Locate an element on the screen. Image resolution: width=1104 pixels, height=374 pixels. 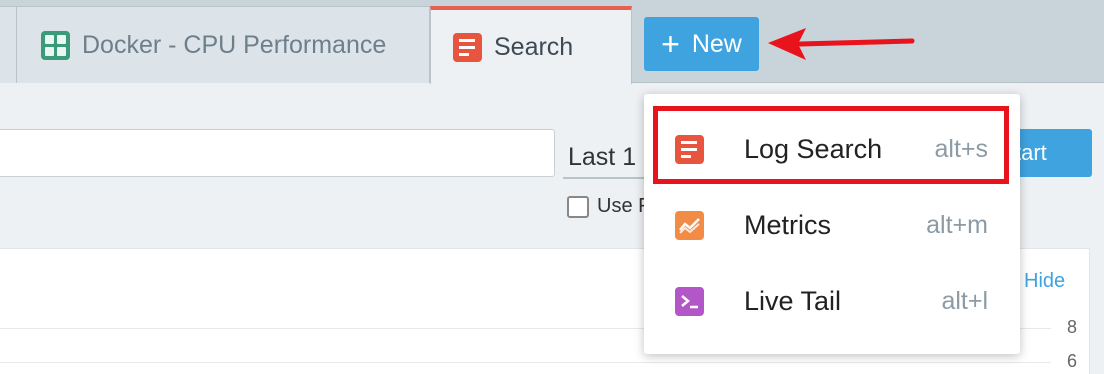
menu-item-metrics: Metrics alt+m is located at coordinates (832, 225).